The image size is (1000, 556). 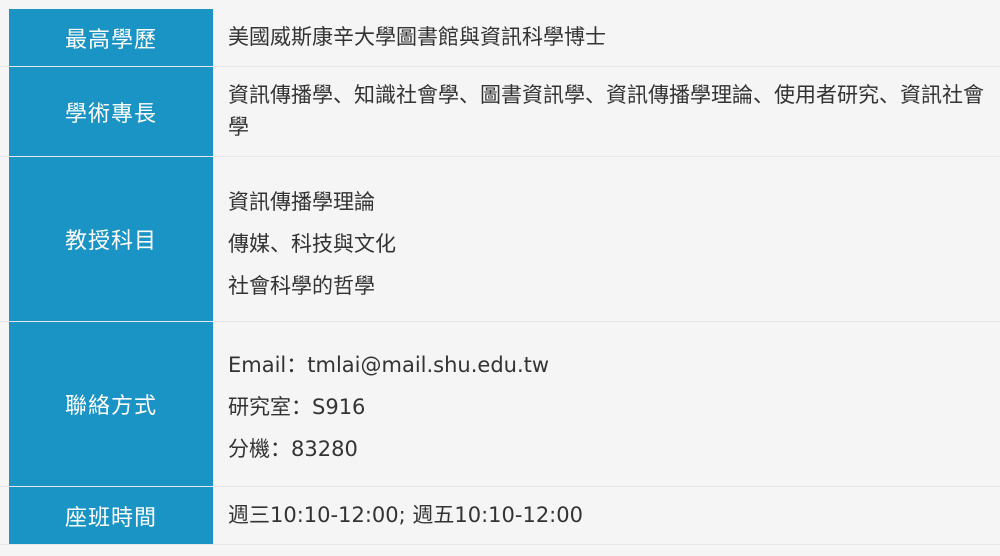 I want to click on label-expertise: 學術專長, so click(x=111, y=111).